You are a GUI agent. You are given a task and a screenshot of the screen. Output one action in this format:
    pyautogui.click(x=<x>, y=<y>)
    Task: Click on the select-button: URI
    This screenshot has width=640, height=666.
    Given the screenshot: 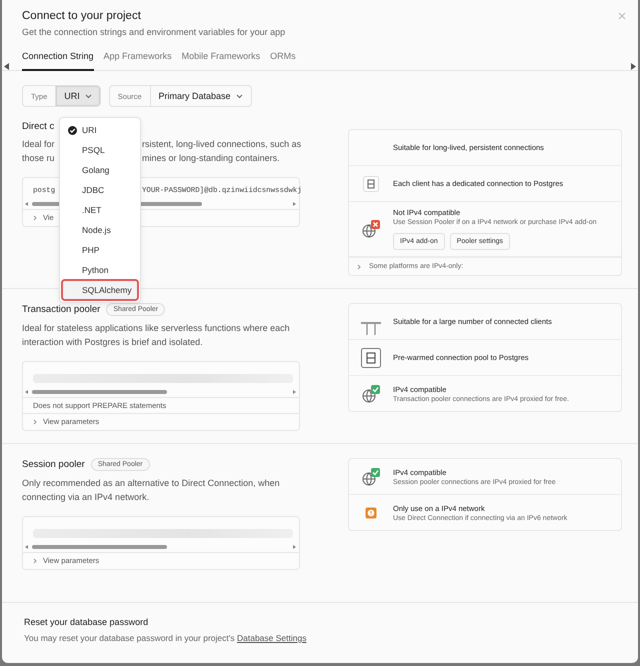 What is the action you would take?
    pyautogui.click(x=78, y=96)
    